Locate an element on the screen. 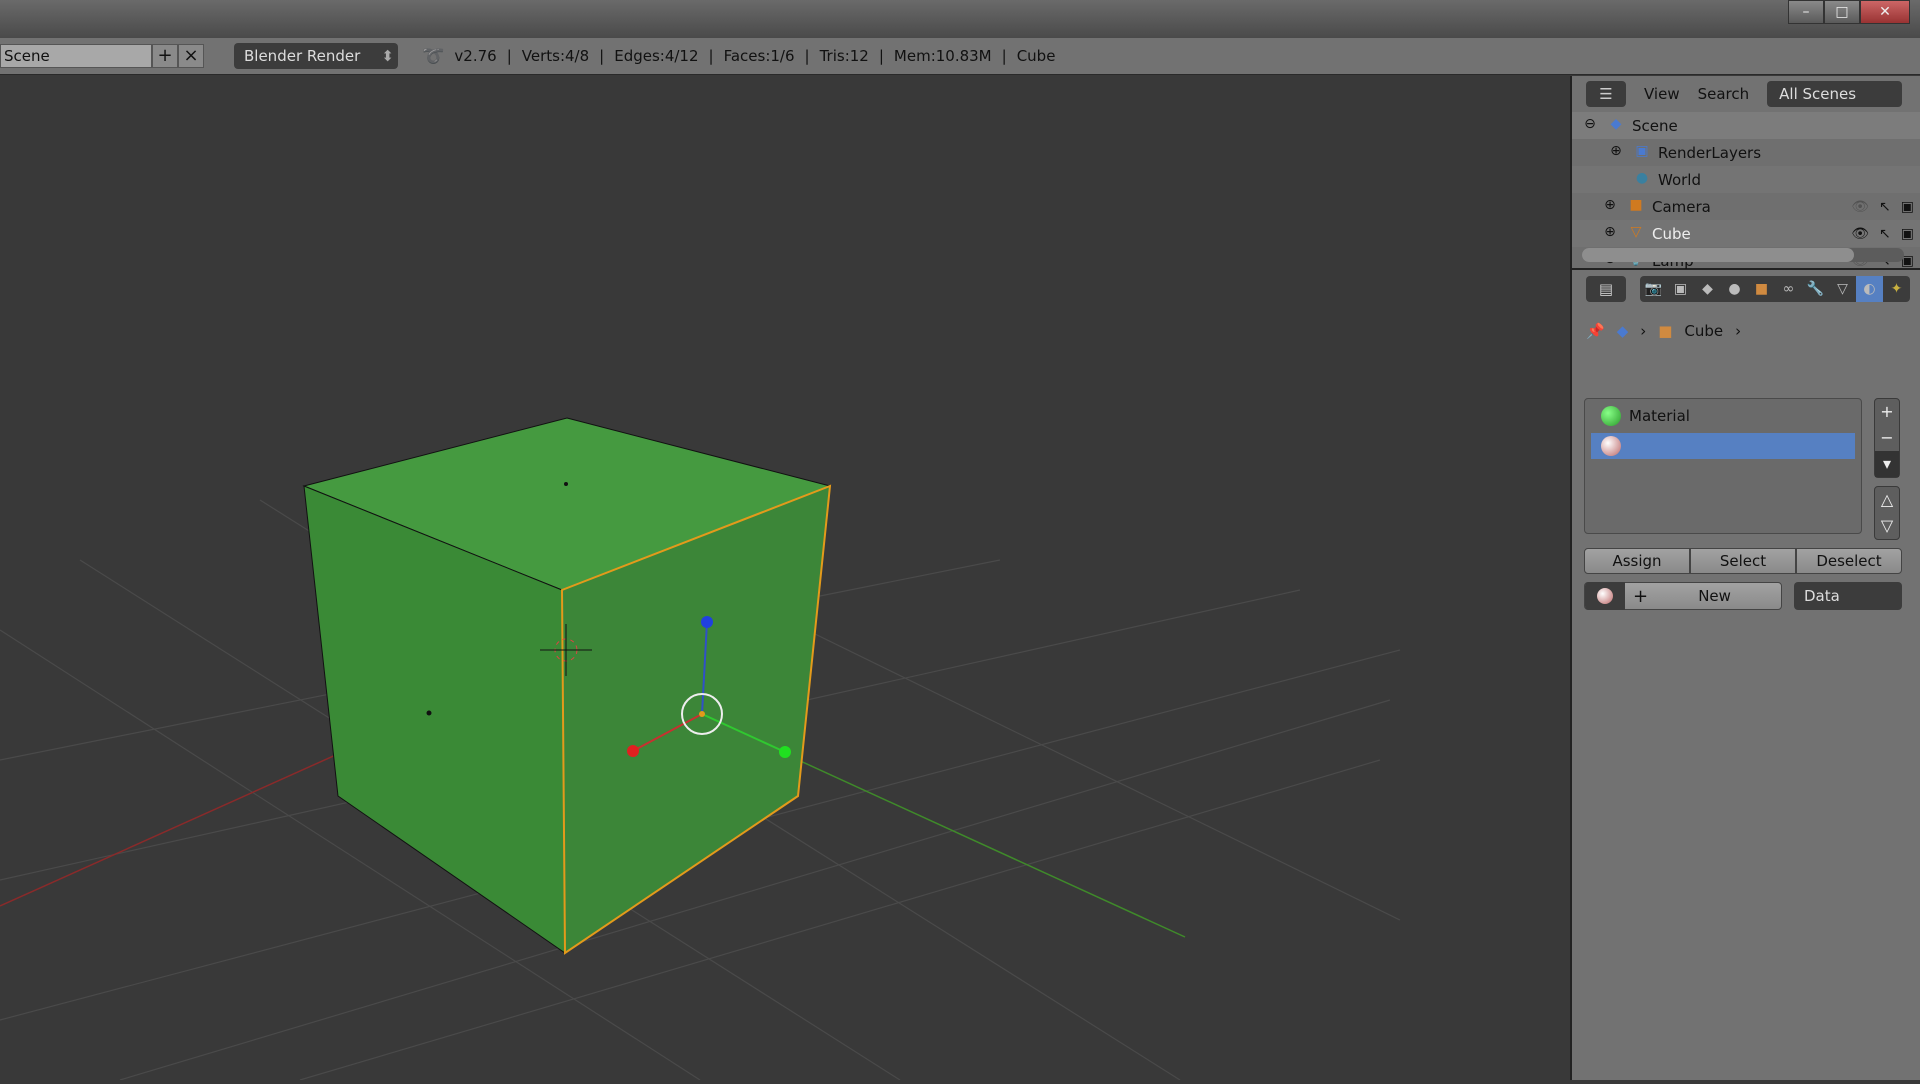  renderlayers-icon: ▣ is located at coordinates (1642, 150).